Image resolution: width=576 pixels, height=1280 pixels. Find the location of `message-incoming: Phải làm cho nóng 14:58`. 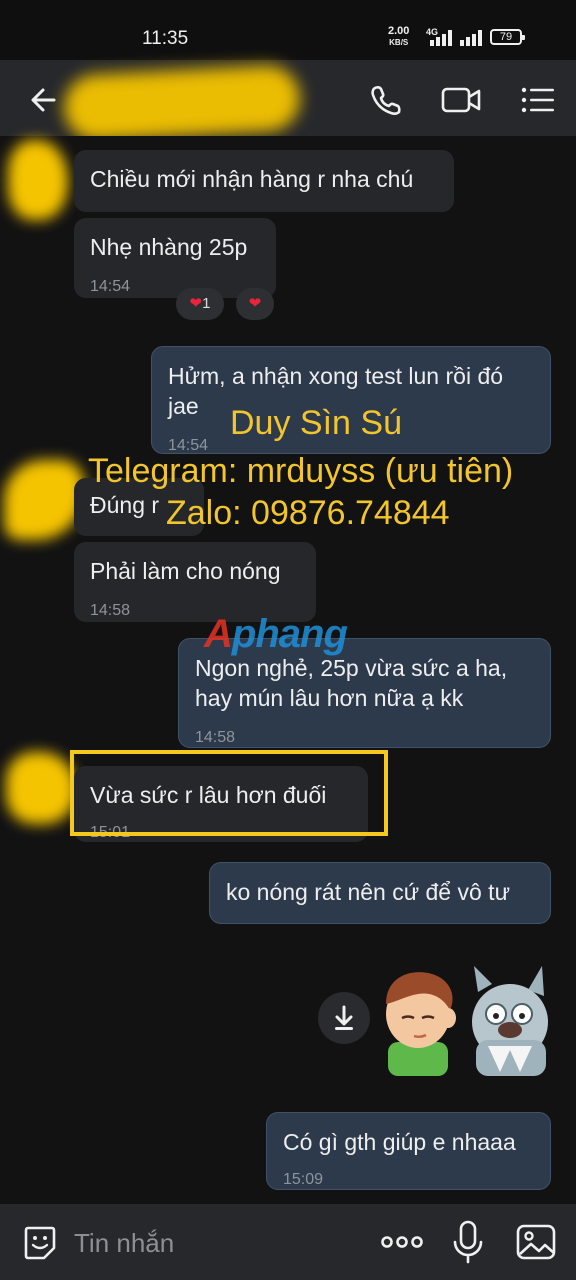

message-incoming: Phải làm cho nóng 14:58 is located at coordinates (195, 582).